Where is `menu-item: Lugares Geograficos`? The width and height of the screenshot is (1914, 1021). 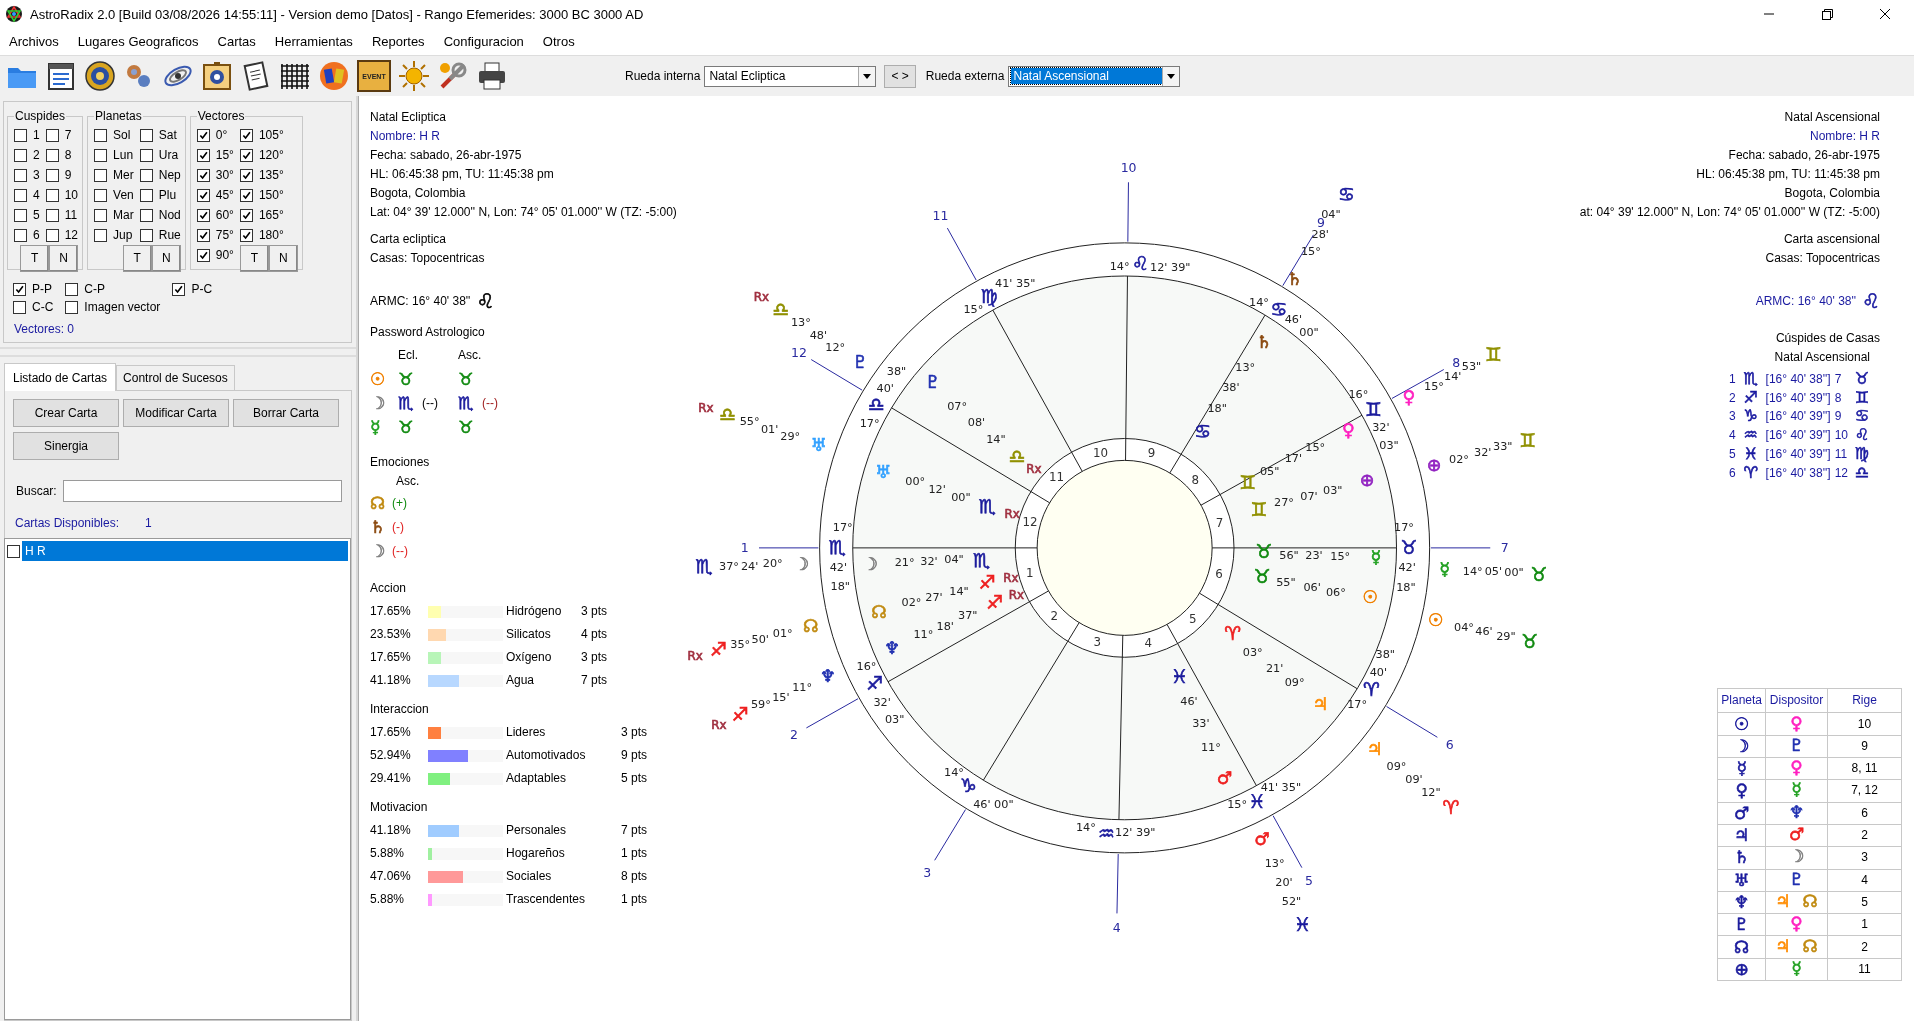
menu-item: Lugares Geograficos is located at coordinates (138, 41).